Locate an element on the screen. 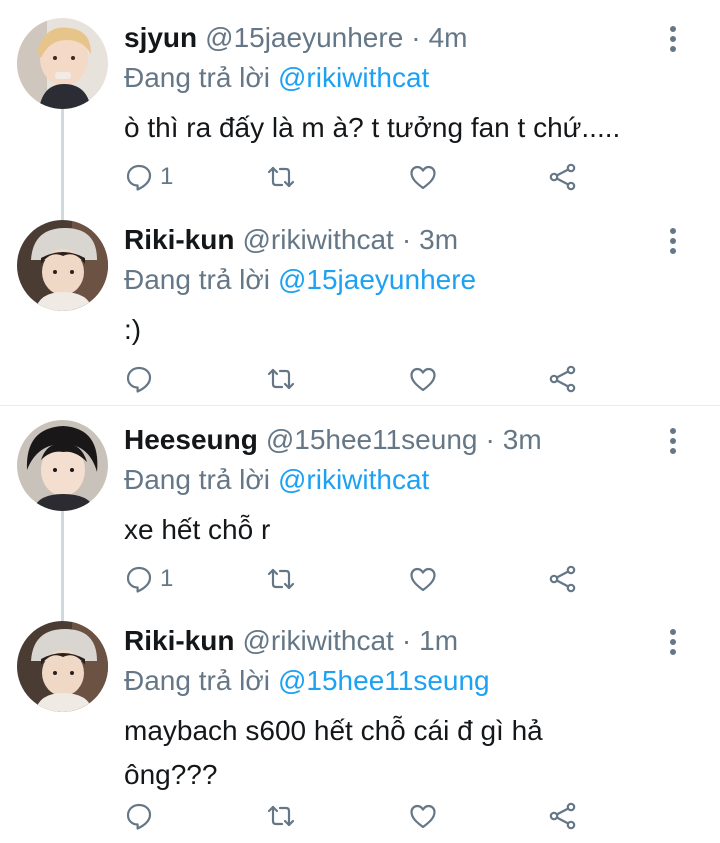 The width and height of the screenshot is (720, 843). display-name: Heeseung is located at coordinates (191, 440).